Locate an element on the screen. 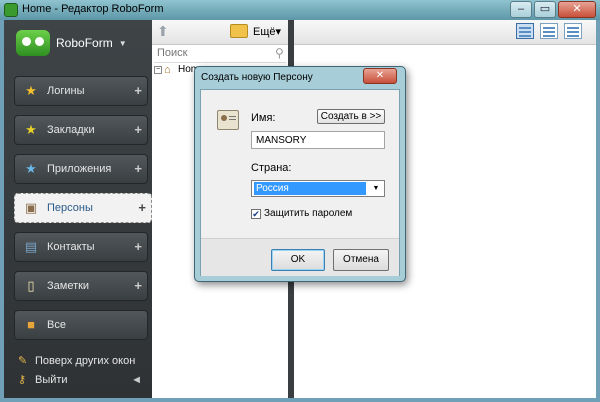  key-icon: ⚷ is located at coordinates (22, 380).